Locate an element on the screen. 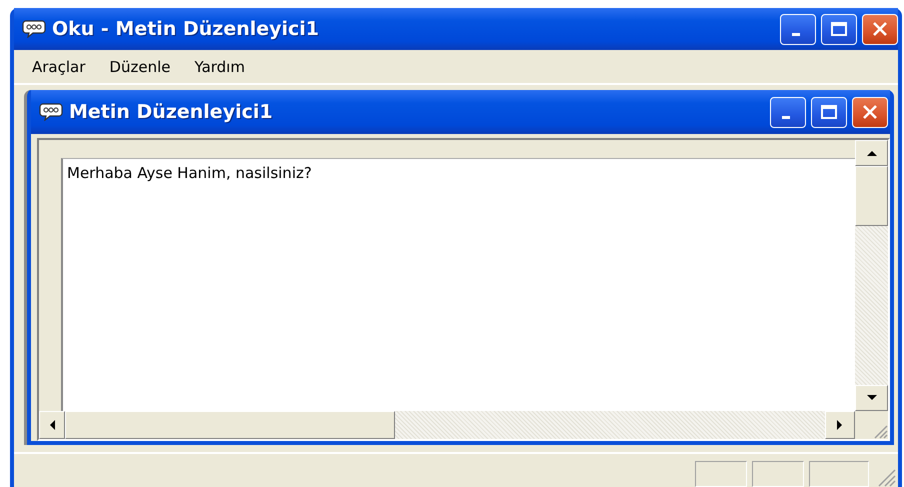  menu-item: Düzenle is located at coordinates (139, 67).